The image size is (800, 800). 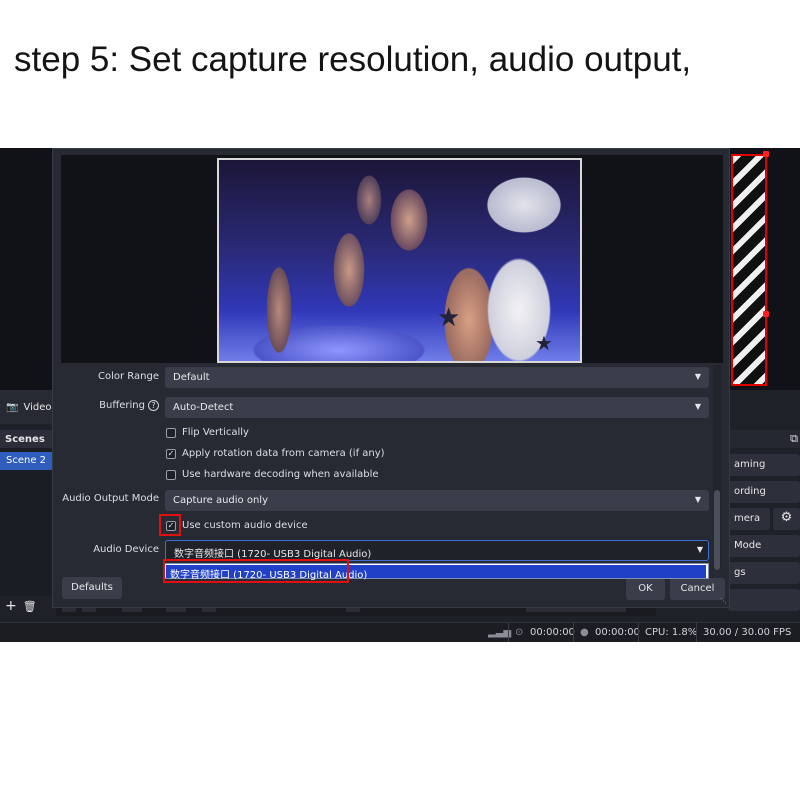 I want to click on buffering-label: Buffering?, so click(x=106, y=405).